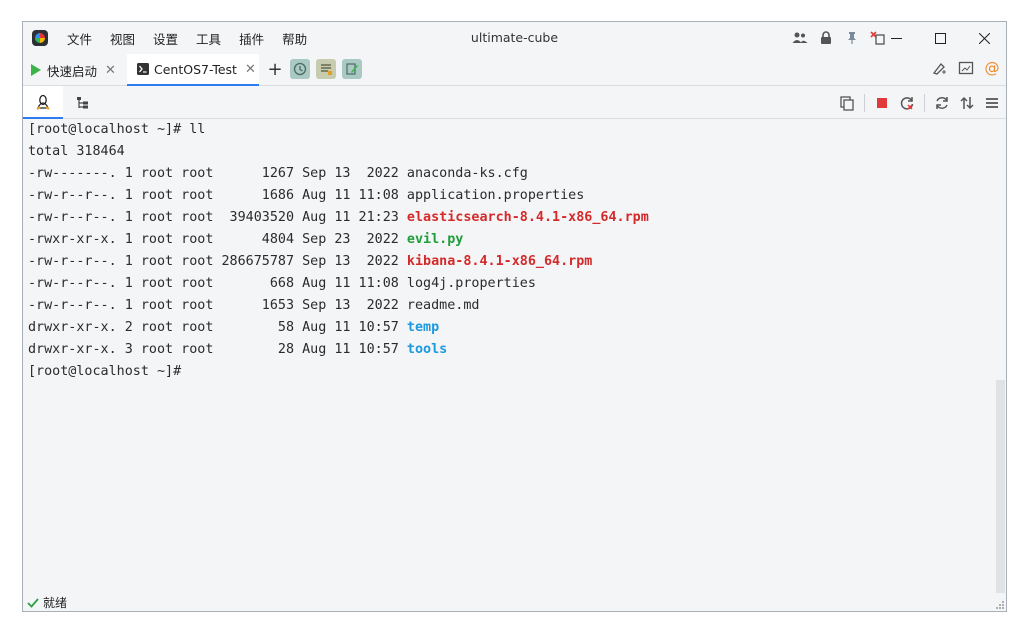  I want to click on linux-icon, so click(43, 102).